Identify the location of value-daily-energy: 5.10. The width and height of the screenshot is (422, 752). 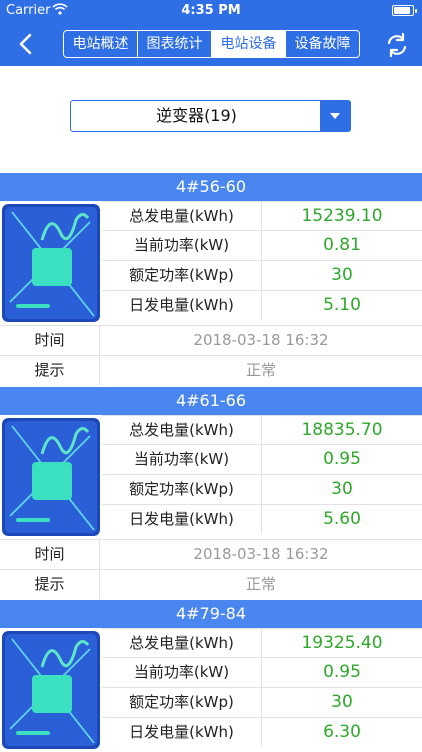
(342, 305).